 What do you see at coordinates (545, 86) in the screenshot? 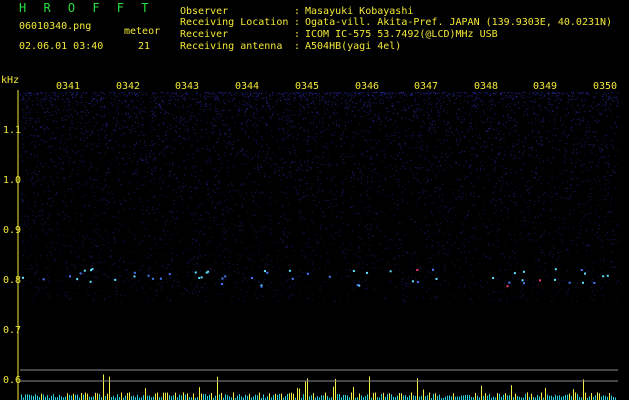
I see `time-tick-label: 0349` at bounding box center [545, 86].